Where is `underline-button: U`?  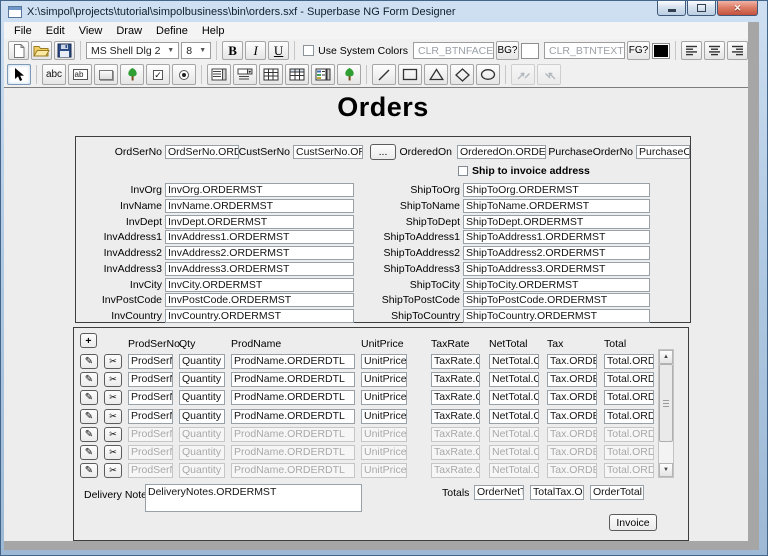 underline-button: U is located at coordinates (279, 50).